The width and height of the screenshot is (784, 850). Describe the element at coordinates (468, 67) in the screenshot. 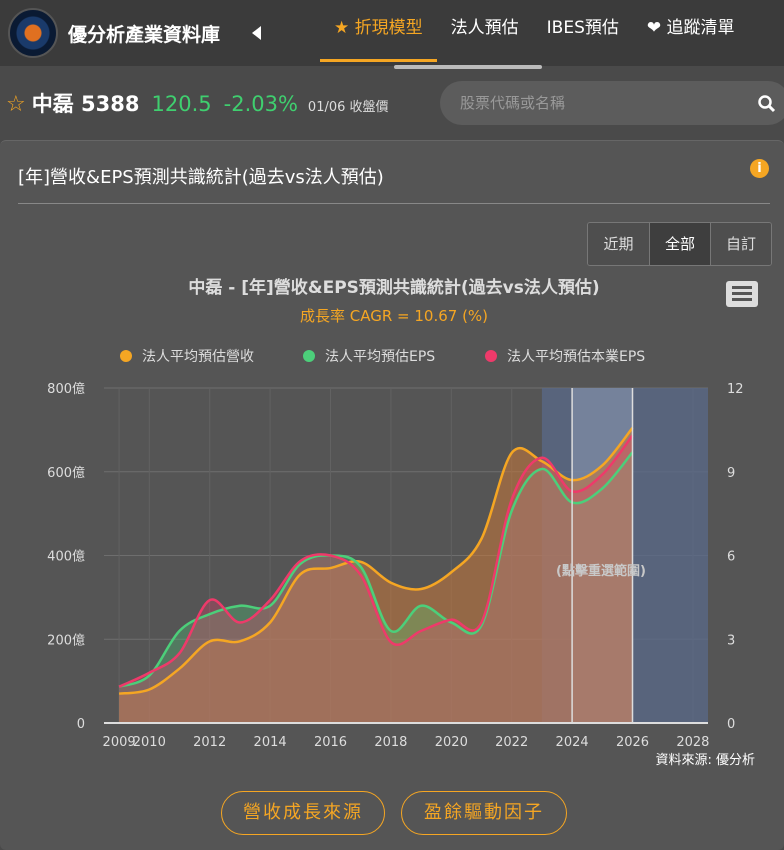

I see `nav-scrollbar` at that location.